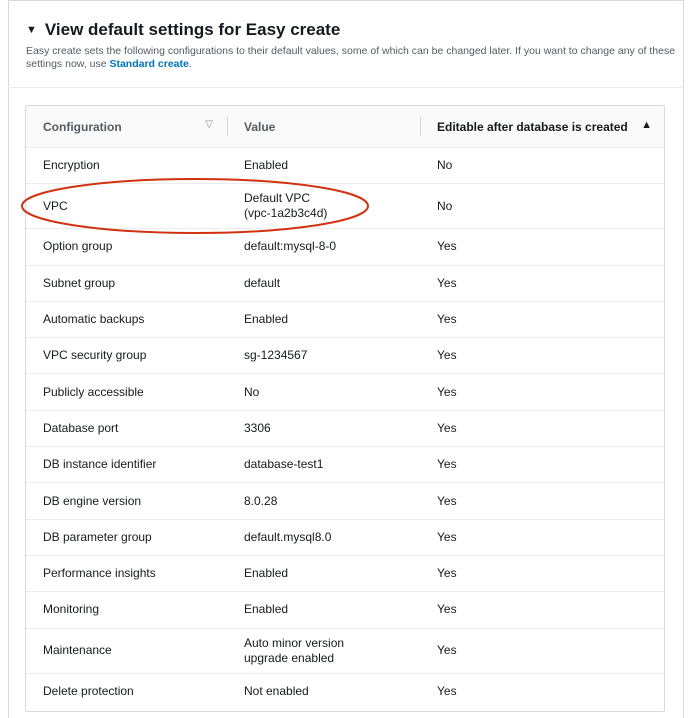 This screenshot has width=693, height=718. I want to click on table-row: Publicly accessible No Yes, so click(345, 392).